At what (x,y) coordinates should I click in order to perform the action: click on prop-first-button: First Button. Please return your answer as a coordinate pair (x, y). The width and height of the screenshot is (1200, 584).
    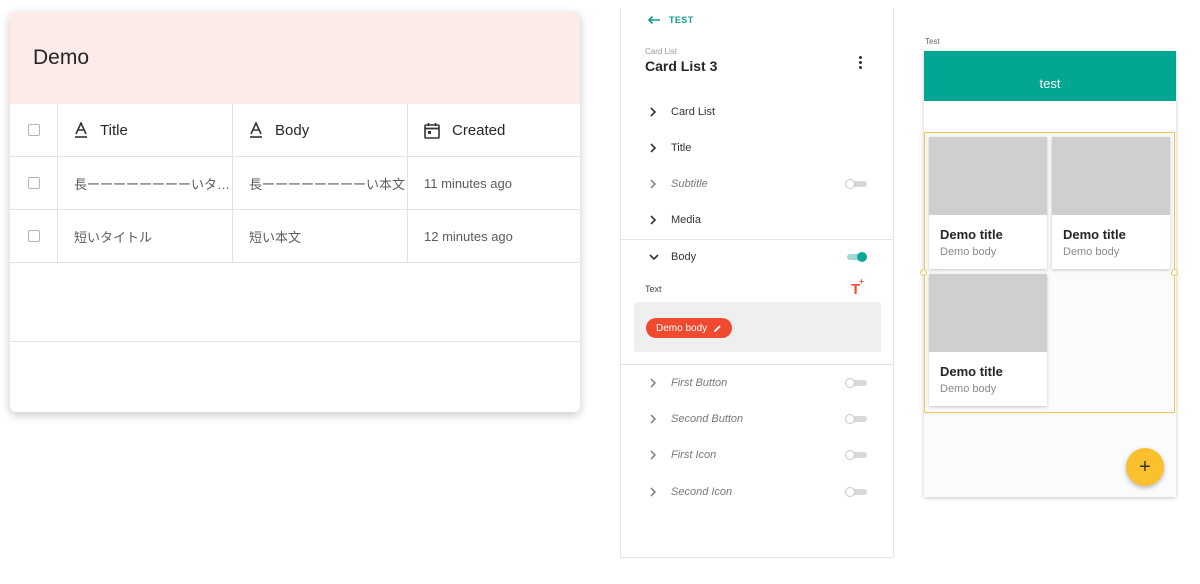
    Looking at the image, I should click on (757, 383).